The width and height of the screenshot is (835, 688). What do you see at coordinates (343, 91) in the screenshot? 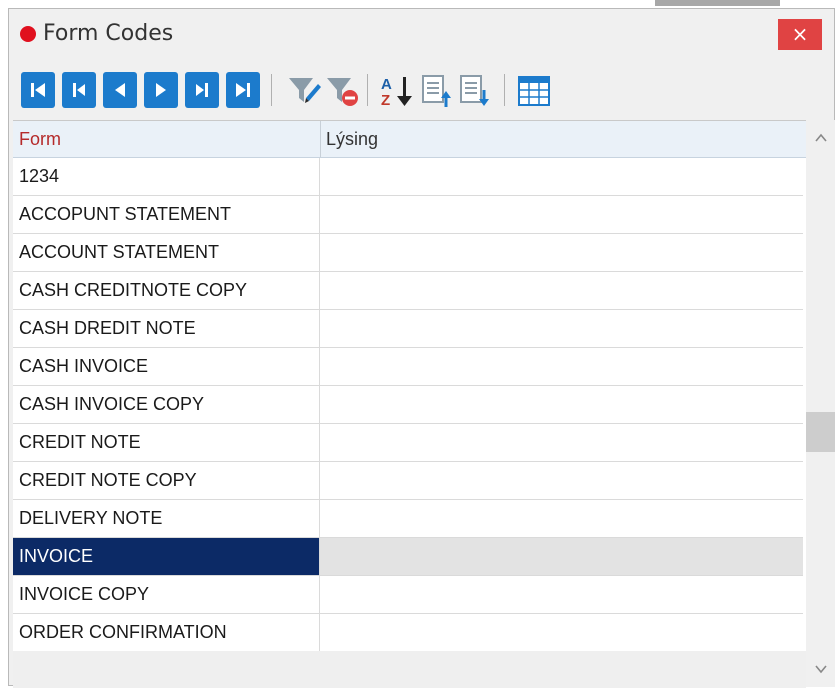
I see `filter-clear-icon` at bounding box center [343, 91].